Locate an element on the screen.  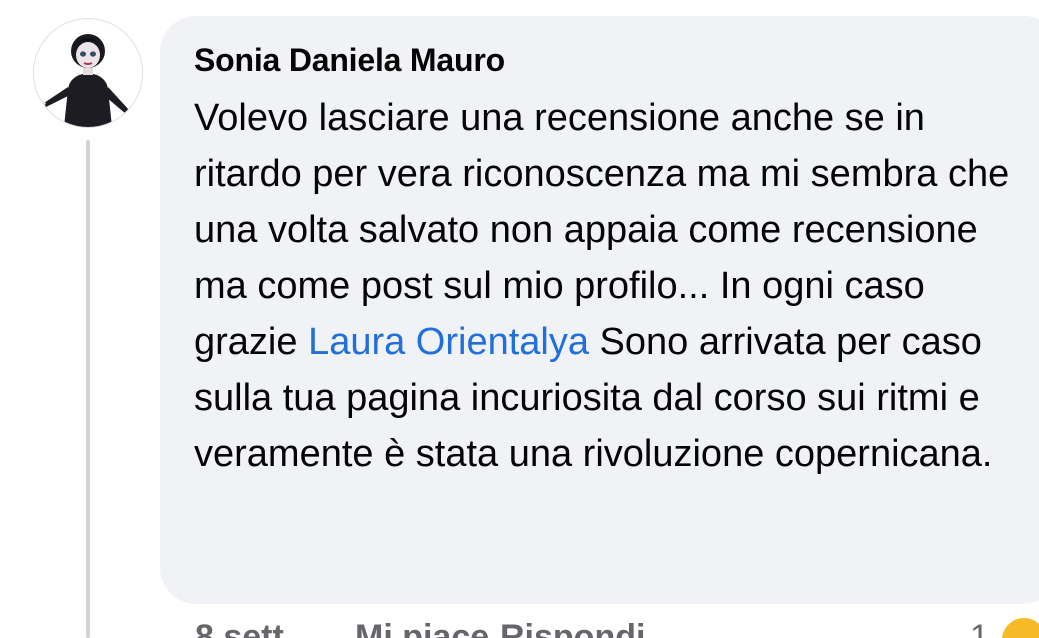
avatar is located at coordinates (88, 73).